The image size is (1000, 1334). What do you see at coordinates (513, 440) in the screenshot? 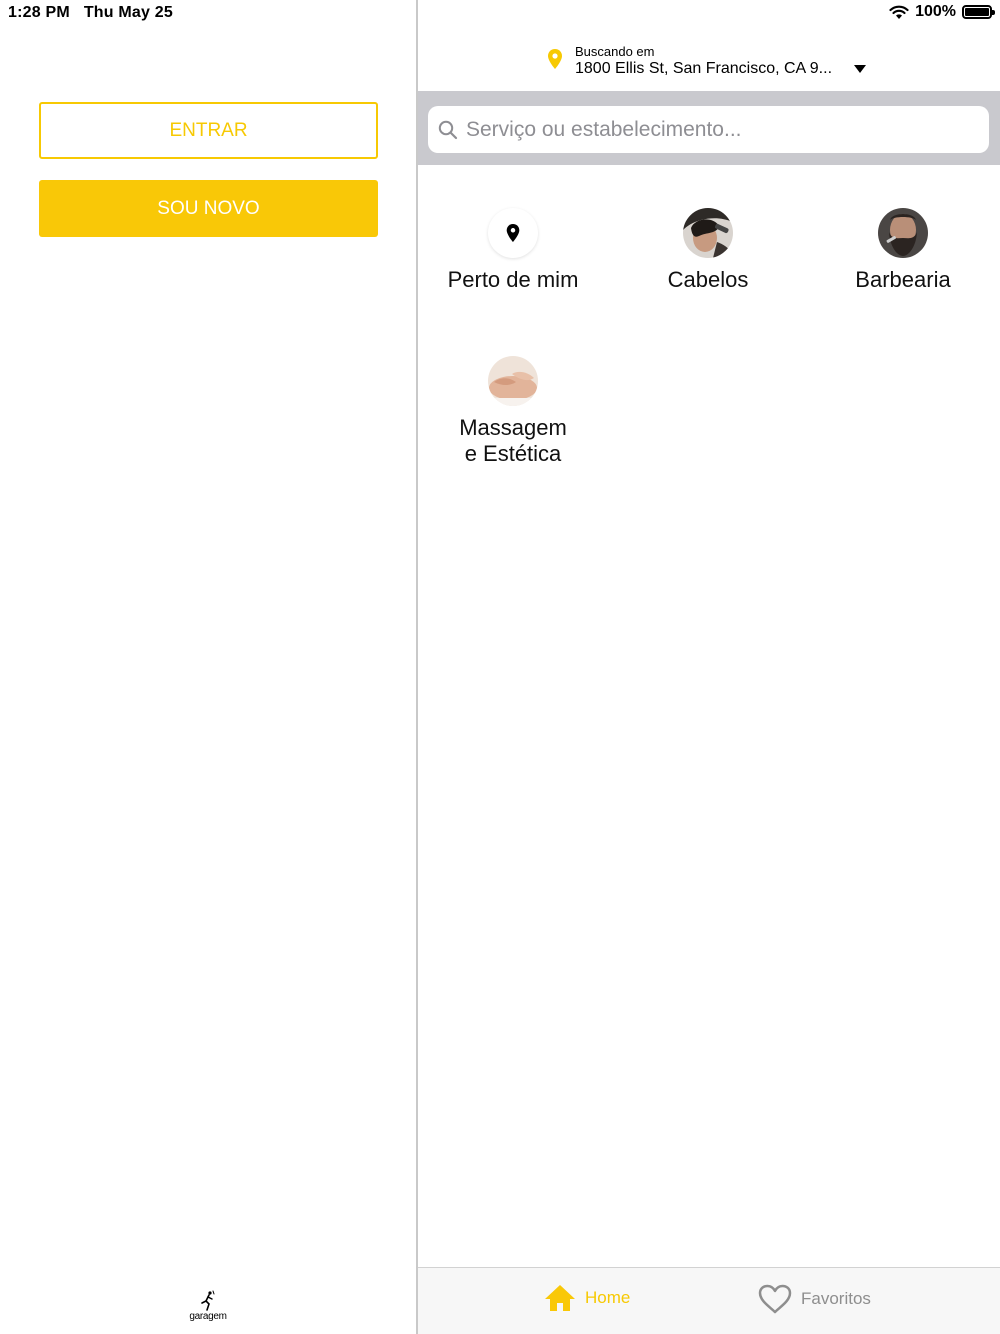
I see `category-label: Massagem e Estética` at bounding box center [513, 440].